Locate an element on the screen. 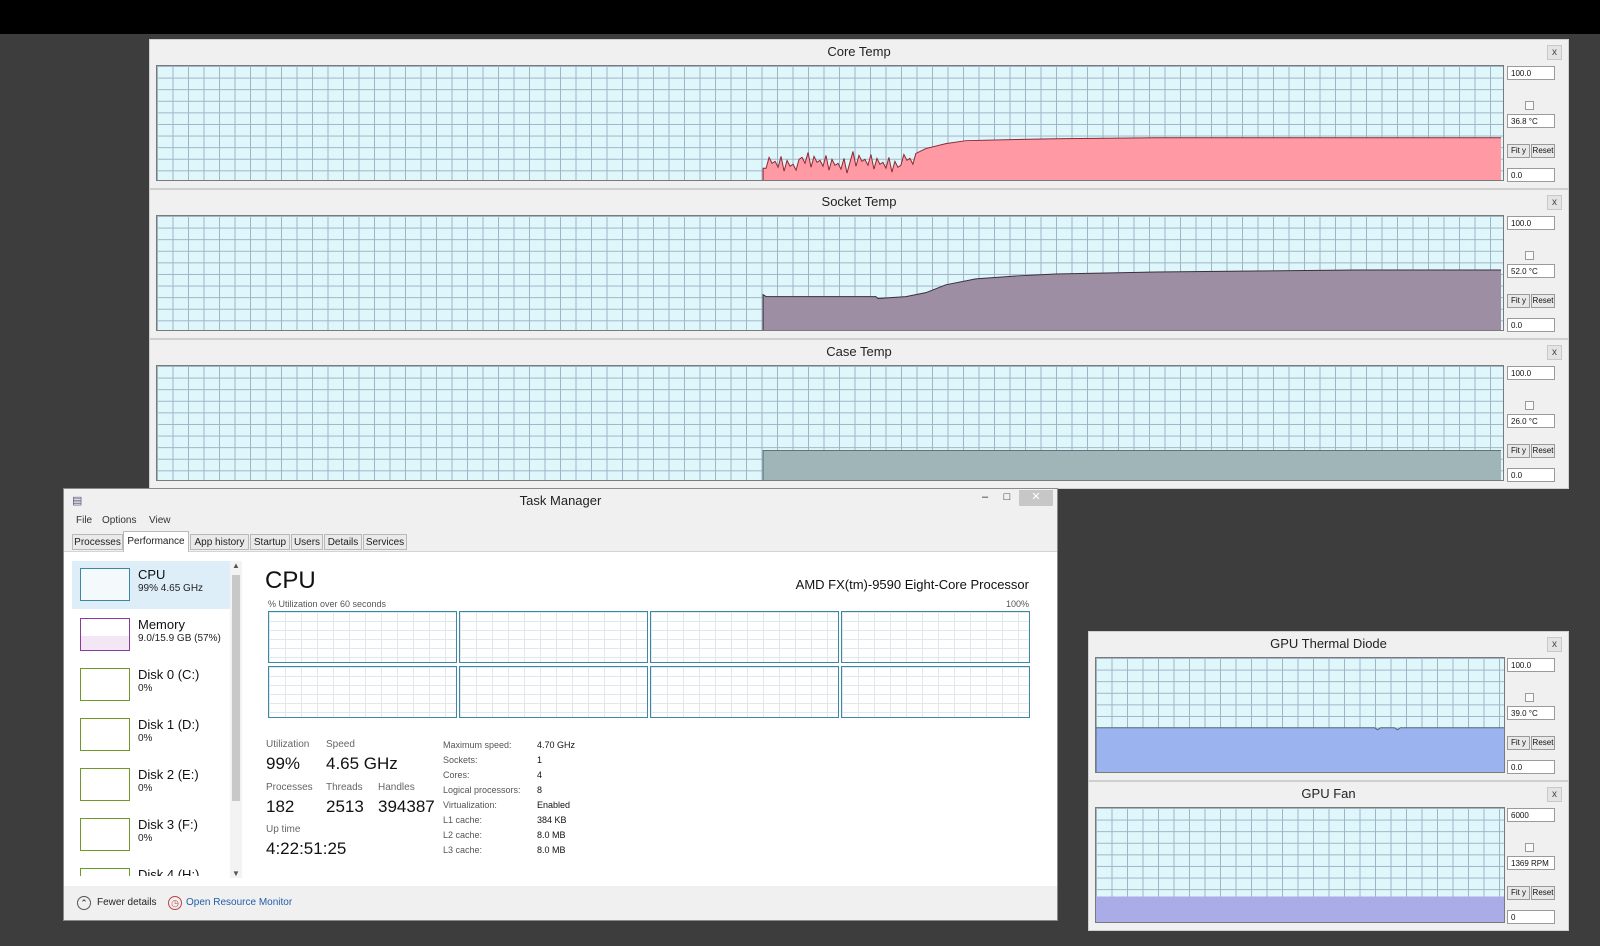  processes-label: Processes is located at coordinates (289, 787).